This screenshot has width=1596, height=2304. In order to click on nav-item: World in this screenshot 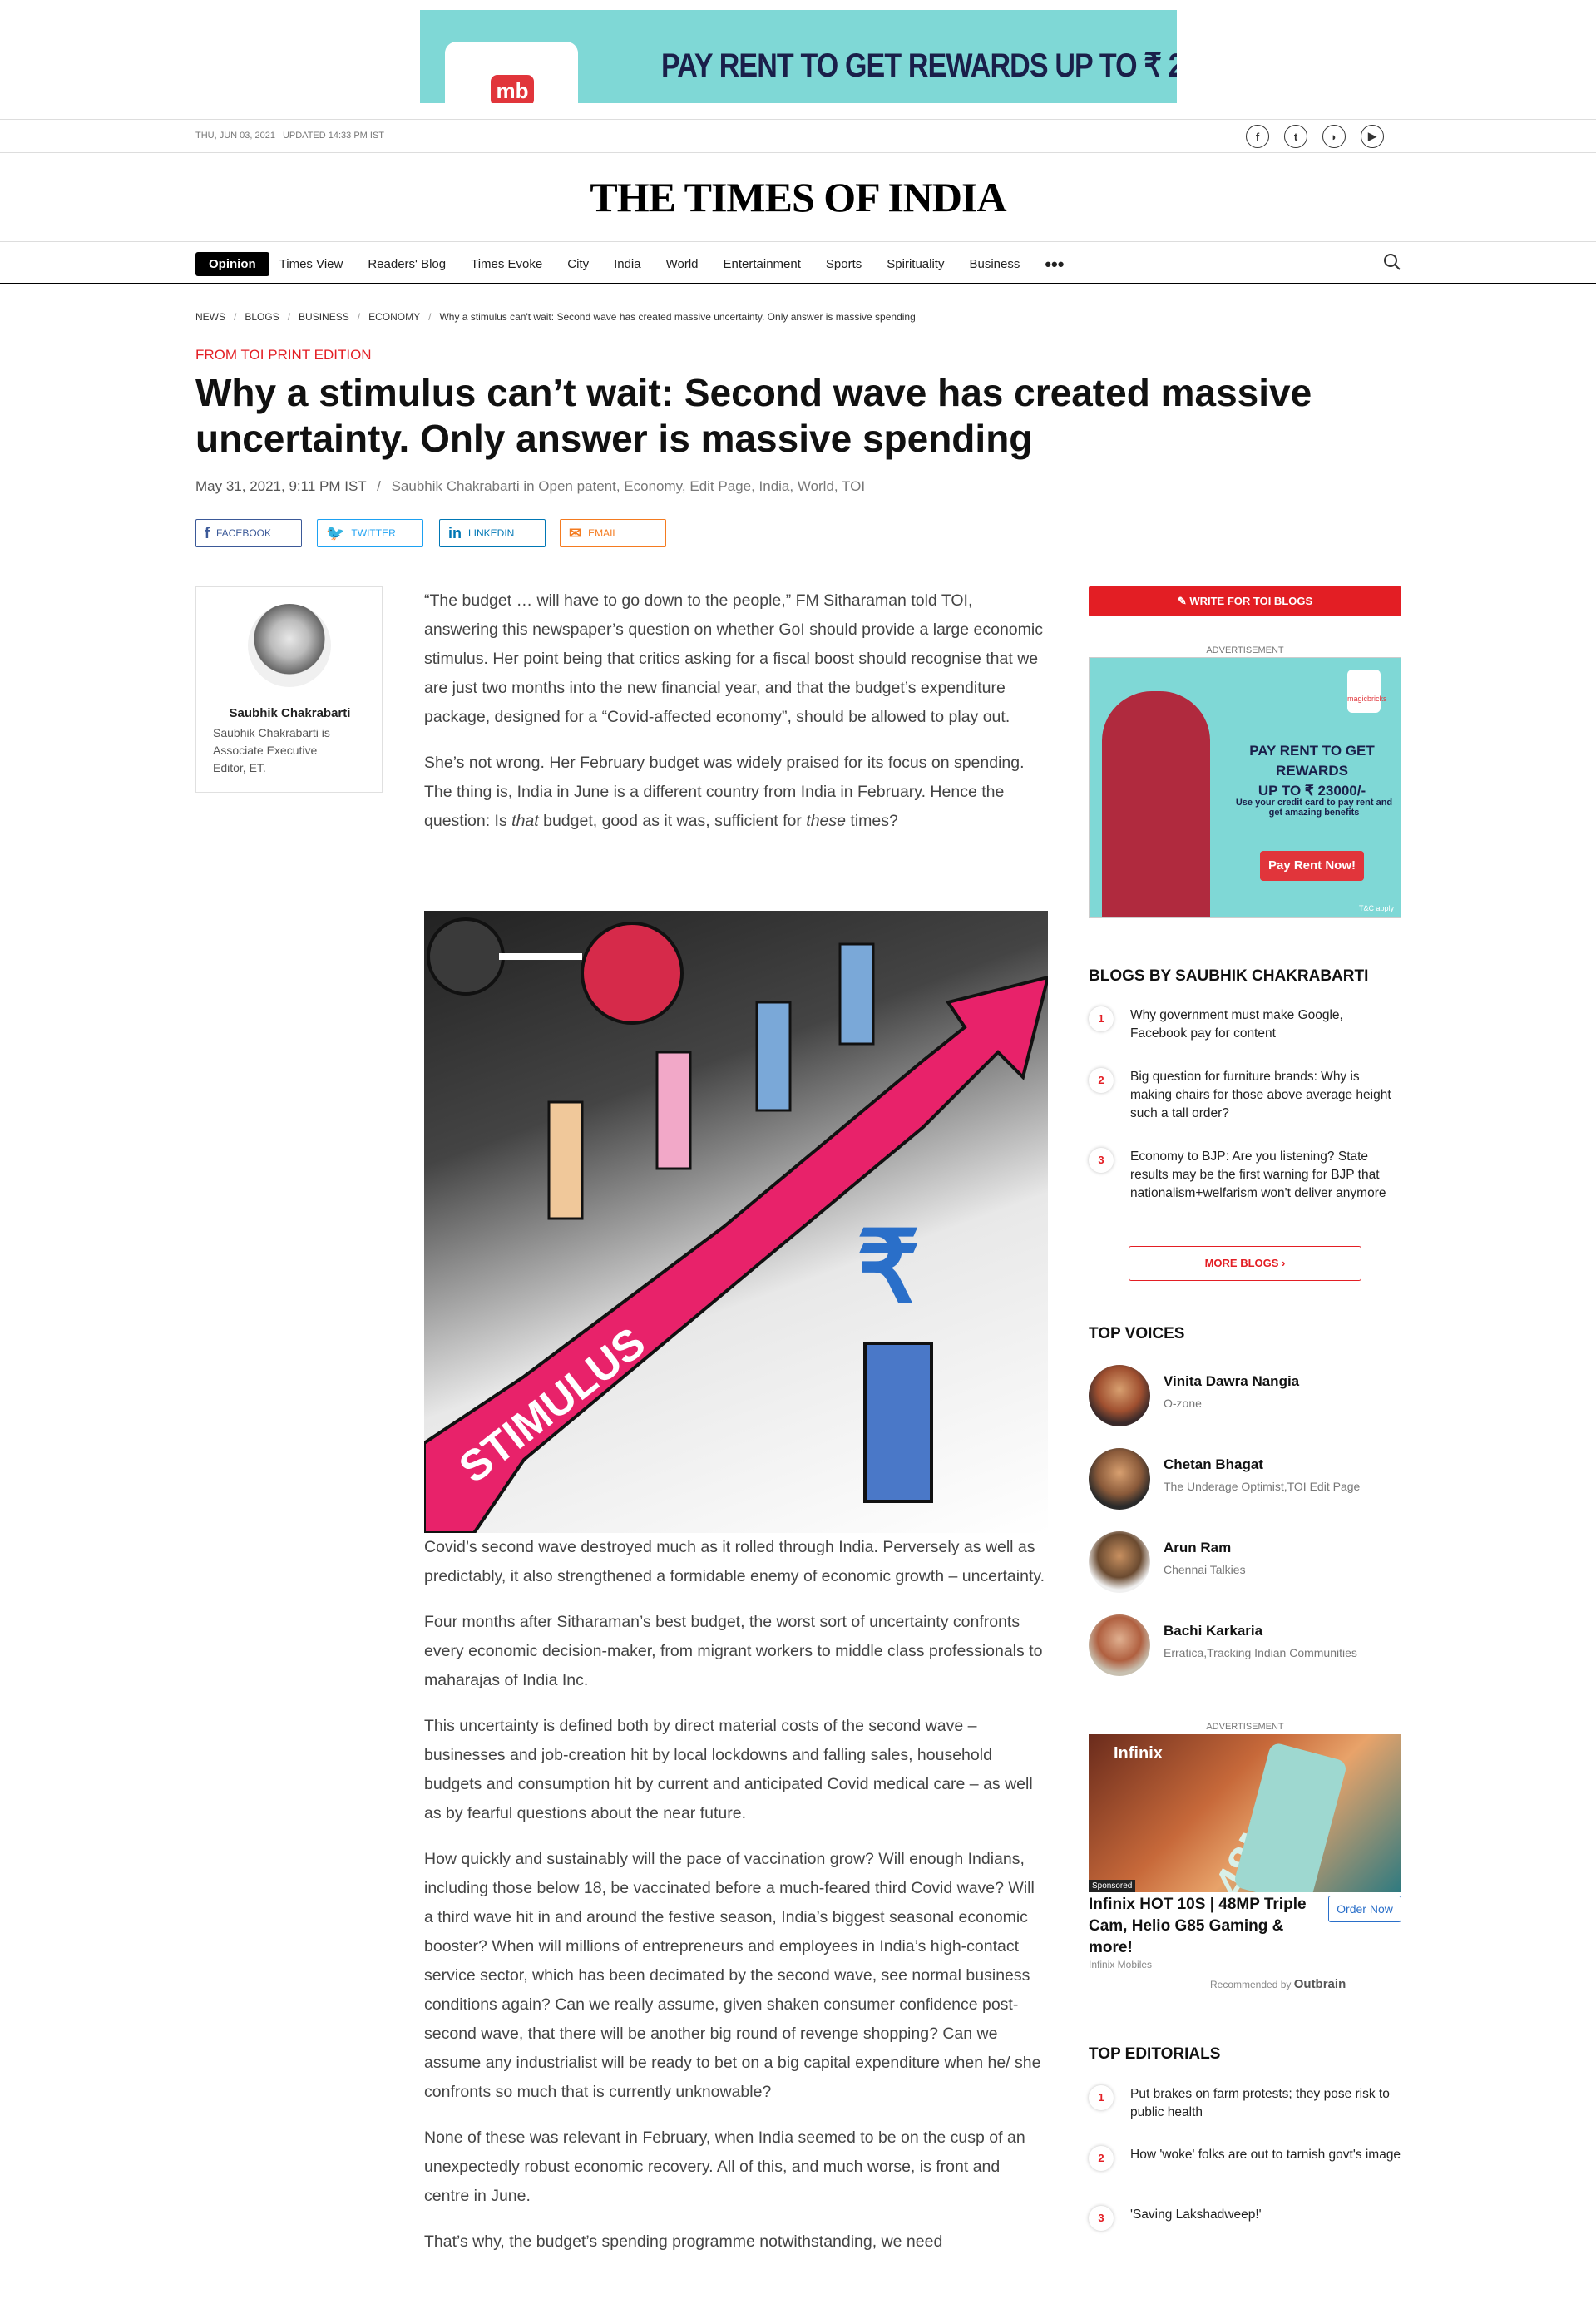, I will do `click(682, 264)`.